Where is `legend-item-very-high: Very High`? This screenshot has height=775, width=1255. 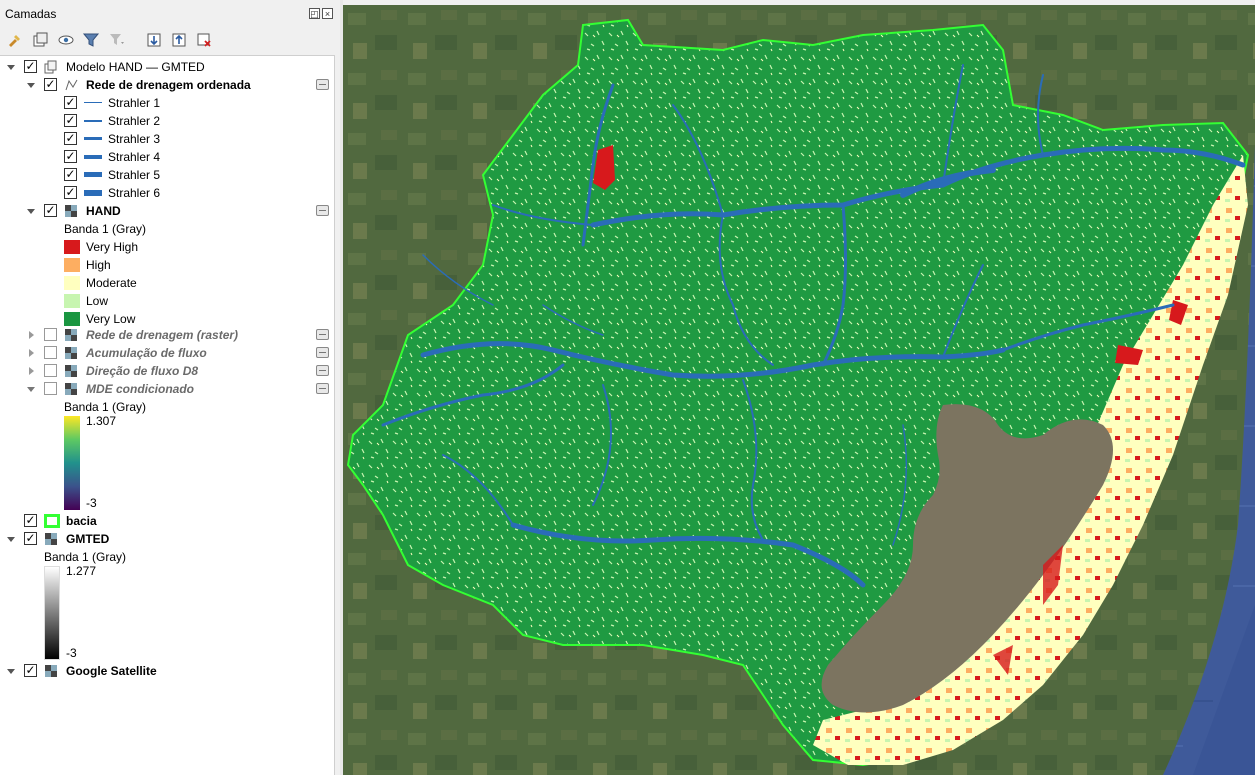 legend-item-very-high: Very High is located at coordinates (150, 247).